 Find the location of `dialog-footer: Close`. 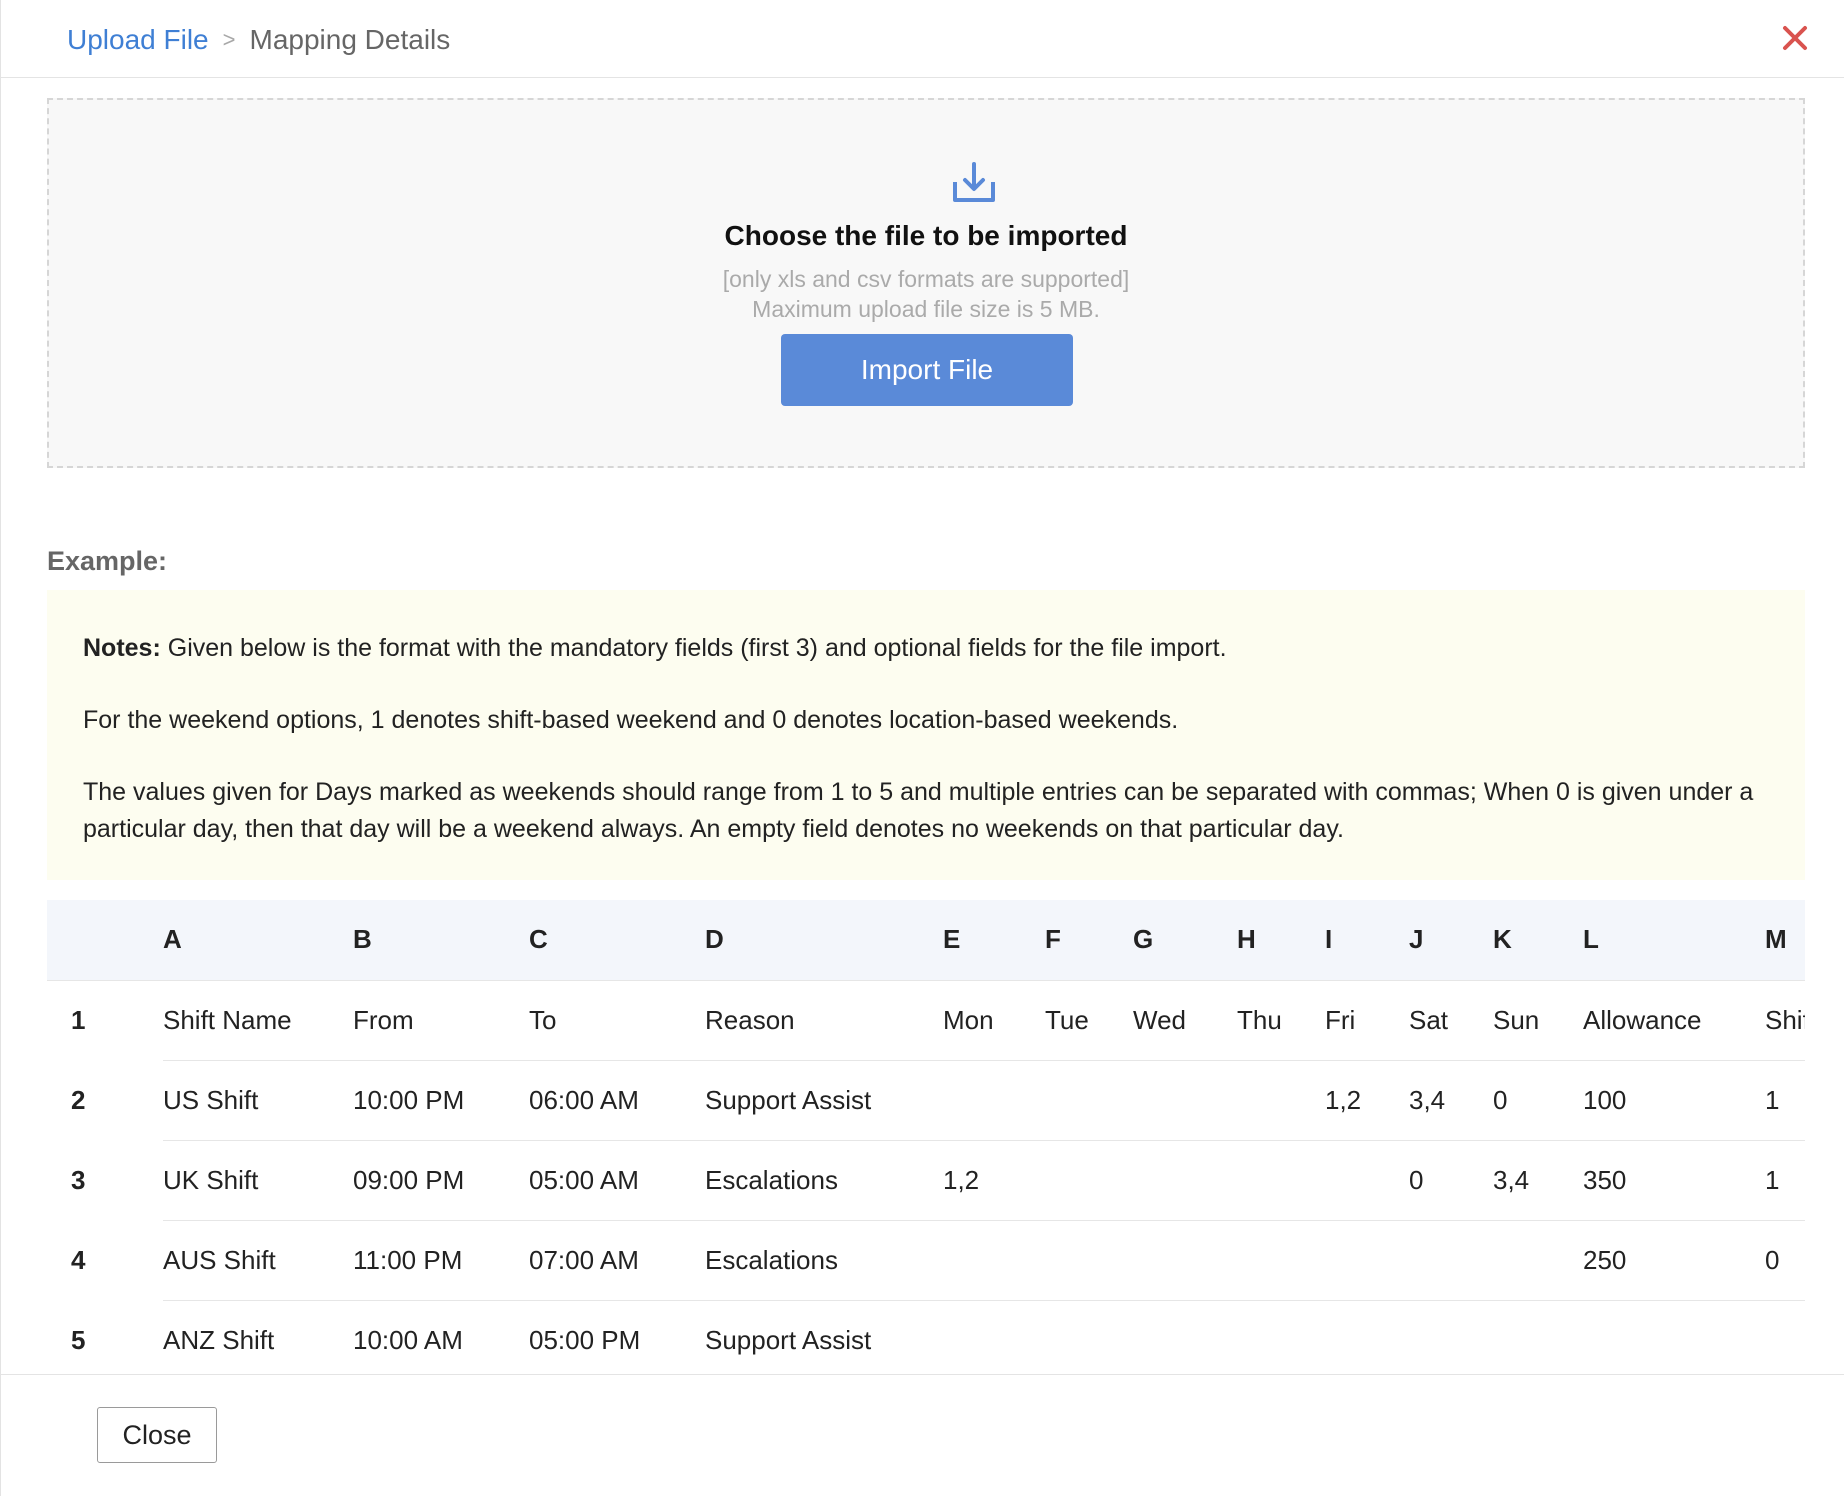

dialog-footer: Close is located at coordinates (922, 1435).